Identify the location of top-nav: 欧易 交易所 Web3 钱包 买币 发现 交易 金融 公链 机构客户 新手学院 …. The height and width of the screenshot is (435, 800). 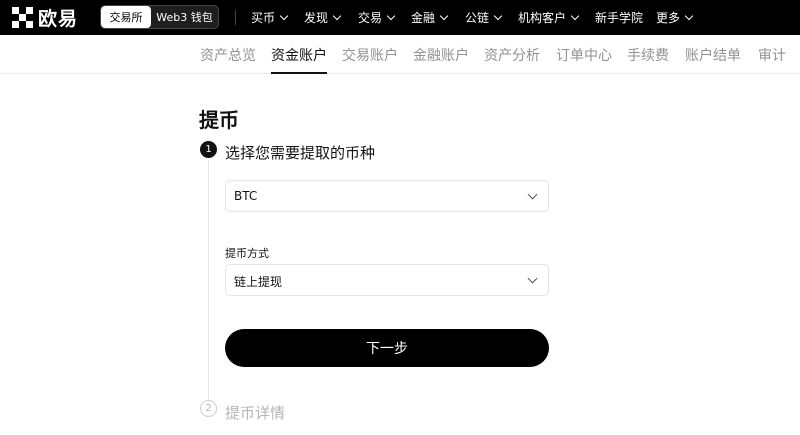
(400, 17).